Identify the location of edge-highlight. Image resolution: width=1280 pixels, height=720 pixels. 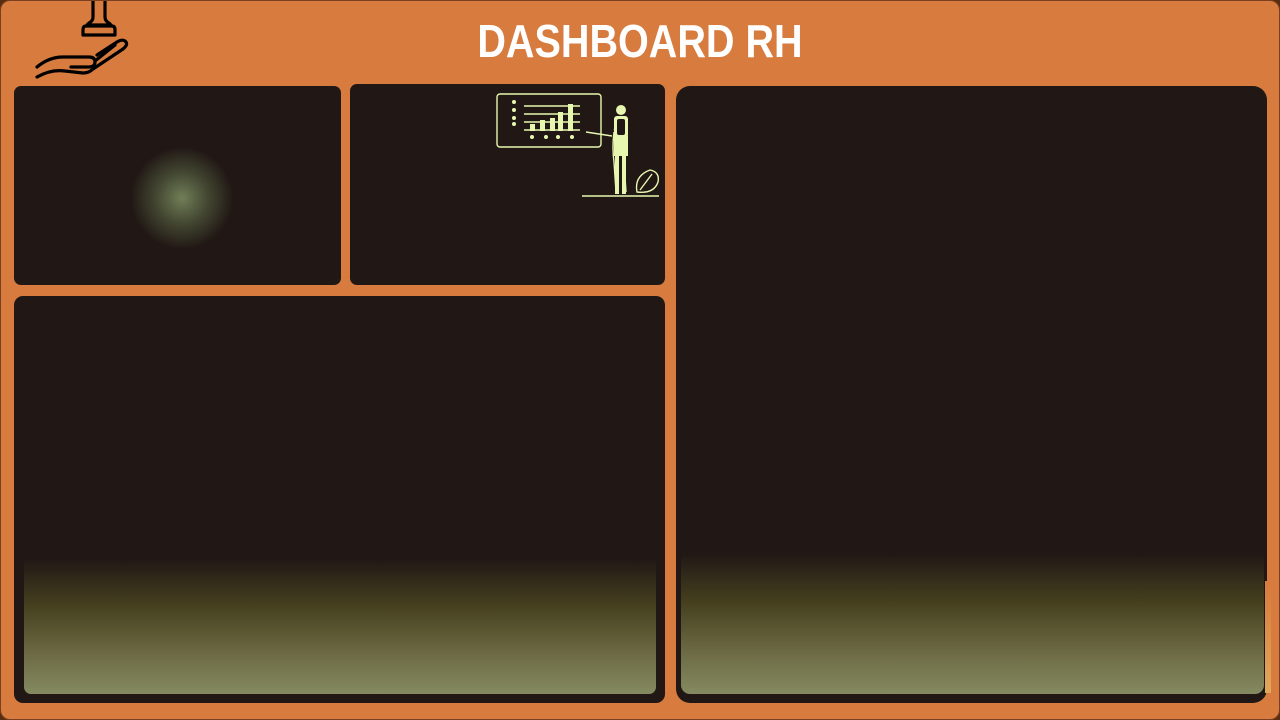
(1268, 637).